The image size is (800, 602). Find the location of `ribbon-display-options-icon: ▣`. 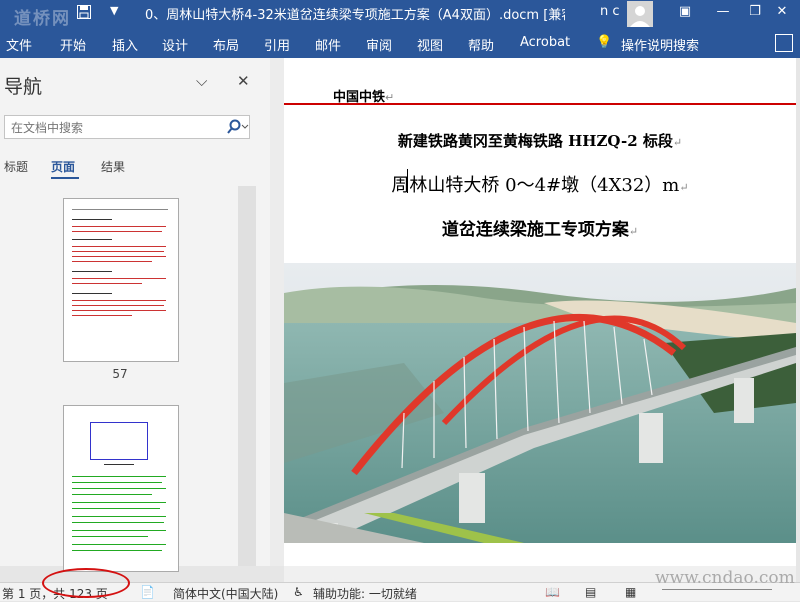

ribbon-display-options-icon: ▣ is located at coordinates (685, 11).